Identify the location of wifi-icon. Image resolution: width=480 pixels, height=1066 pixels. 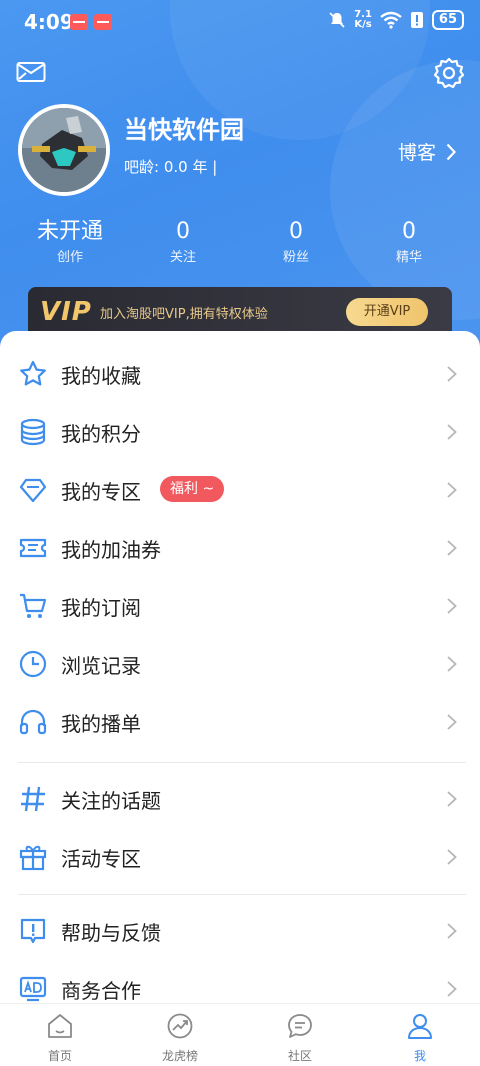
(391, 20).